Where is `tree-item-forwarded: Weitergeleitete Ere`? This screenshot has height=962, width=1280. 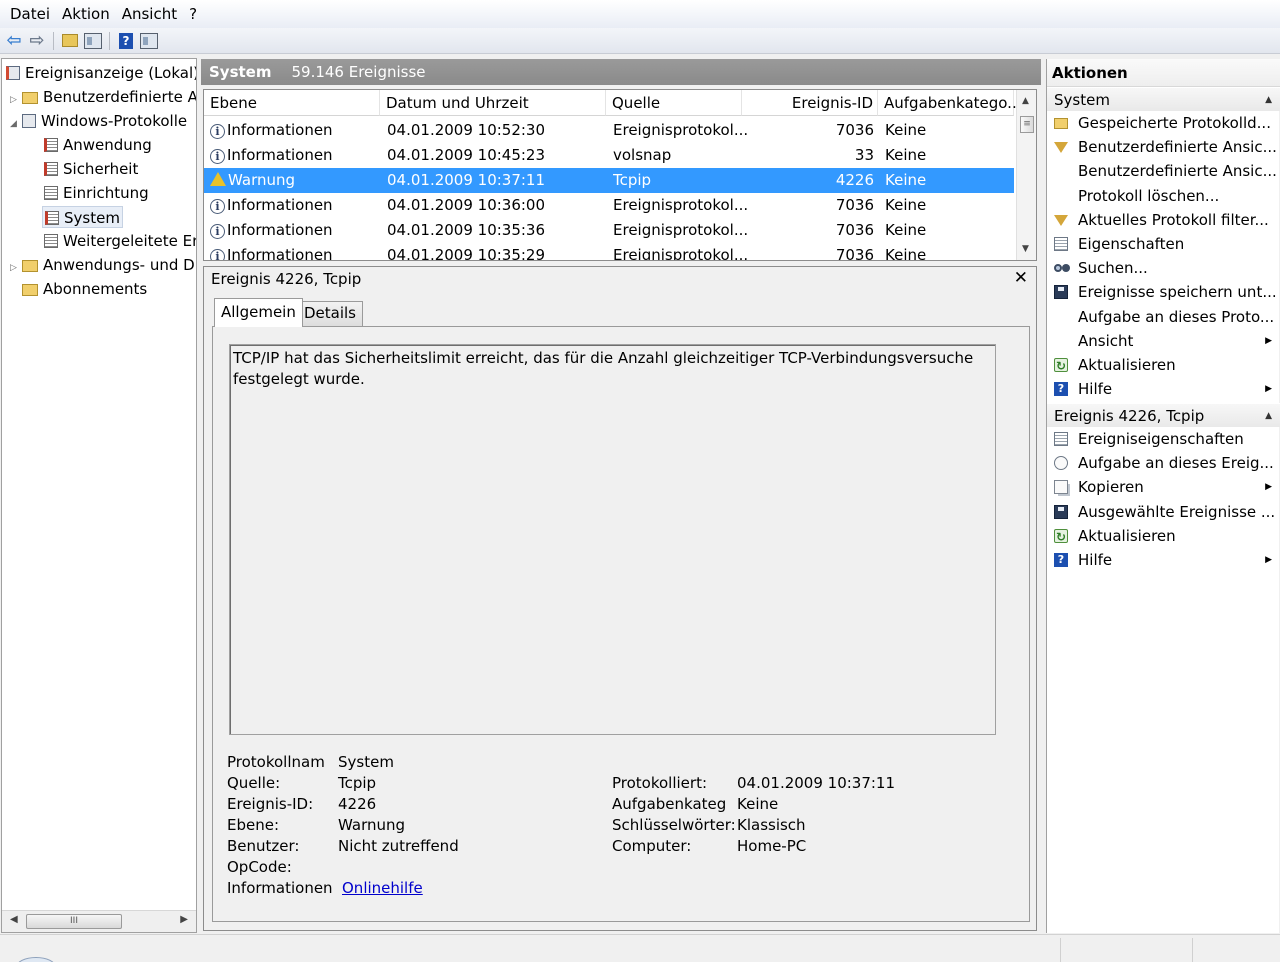 tree-item-forwarded: Weitergeleitete Ere is located at coordinates (120, 241).